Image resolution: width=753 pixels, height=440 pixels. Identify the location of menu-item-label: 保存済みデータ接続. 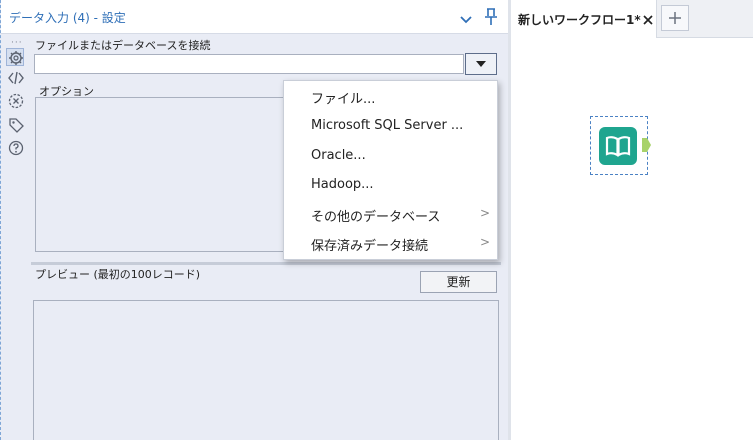
(370, 246).